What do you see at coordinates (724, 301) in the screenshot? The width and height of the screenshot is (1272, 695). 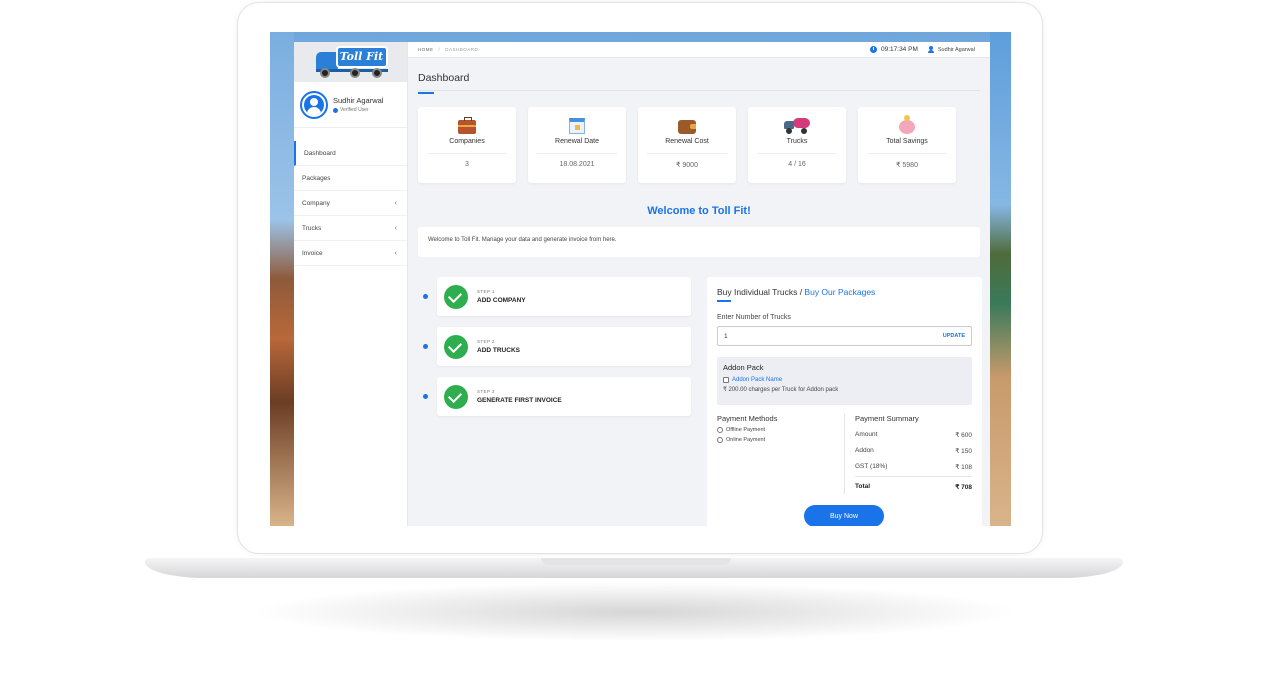 I see `heading-underline` at bounding box center [724, 301].